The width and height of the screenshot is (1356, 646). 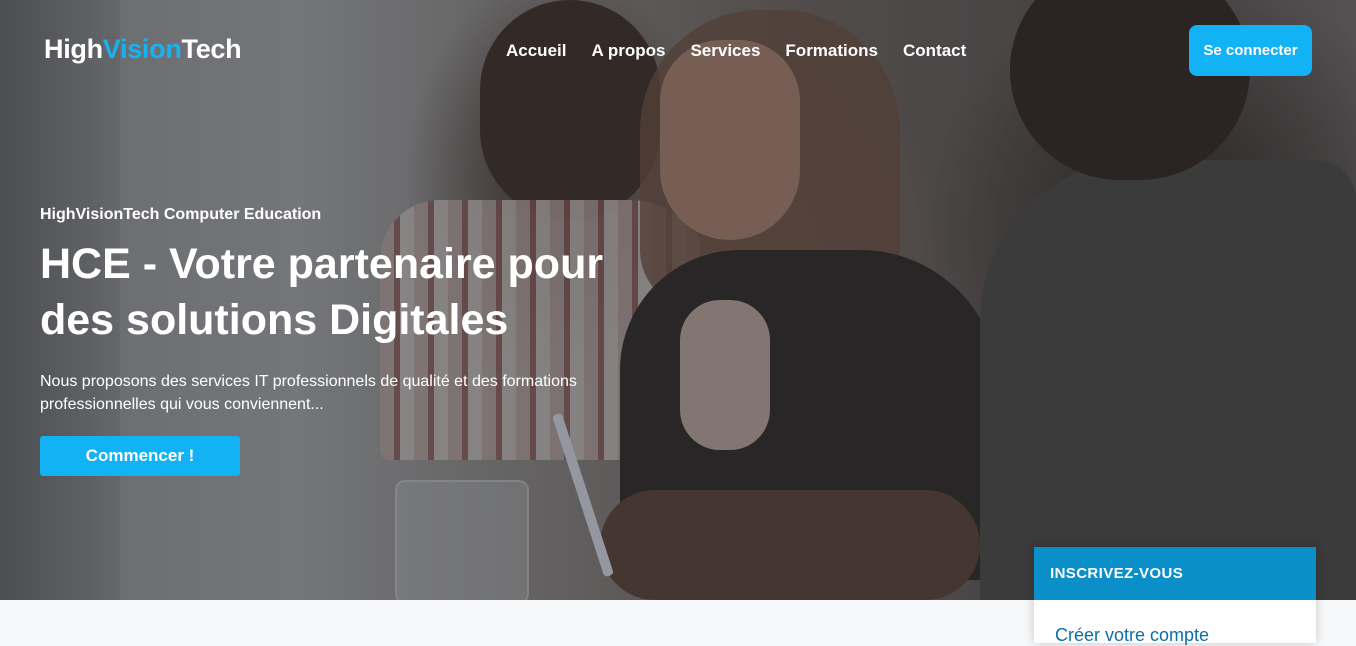 What do you see at coordinates (1175, 573) in the screenshot?
I see `signup-card-heading: INSCRIVEZ-VOUS` at bounding box center [1175, 573].